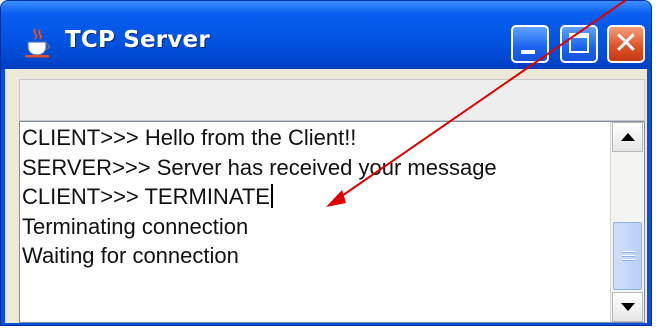 Image resolution: width=660 pixels, height=334 pixels. I want to click on vertical-scrollbar, so click(627, 222).